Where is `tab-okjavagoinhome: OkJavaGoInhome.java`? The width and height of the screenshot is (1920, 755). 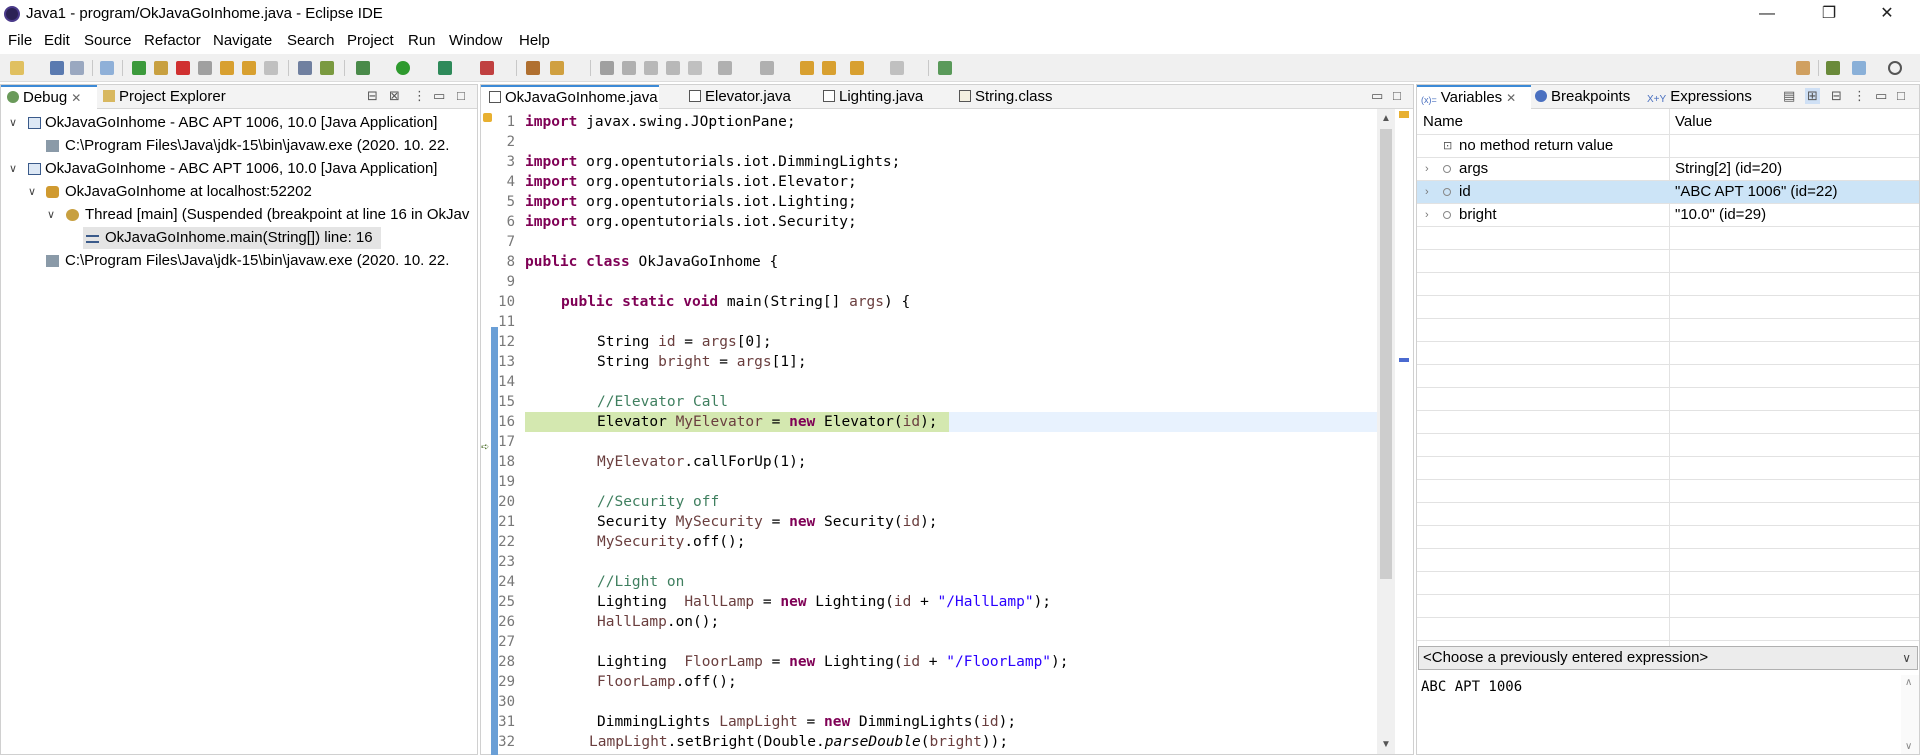 tab-okjavagoinhome: OkJavaGoInhome.java is located at coordinates (570, 97).